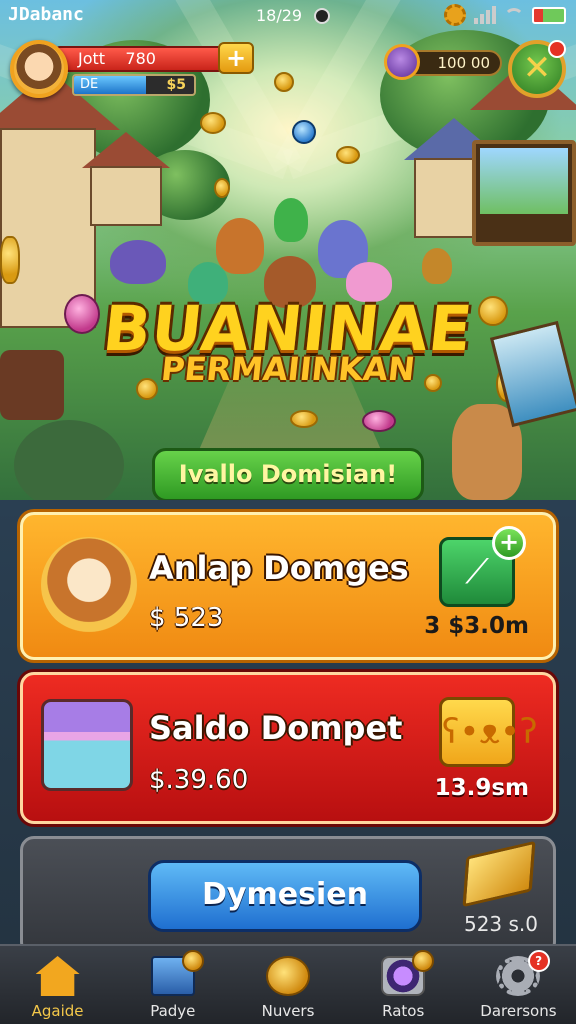 This screenshot has width=576, height=1024. I want to click on treasure-box-icon, so click(87, 745).